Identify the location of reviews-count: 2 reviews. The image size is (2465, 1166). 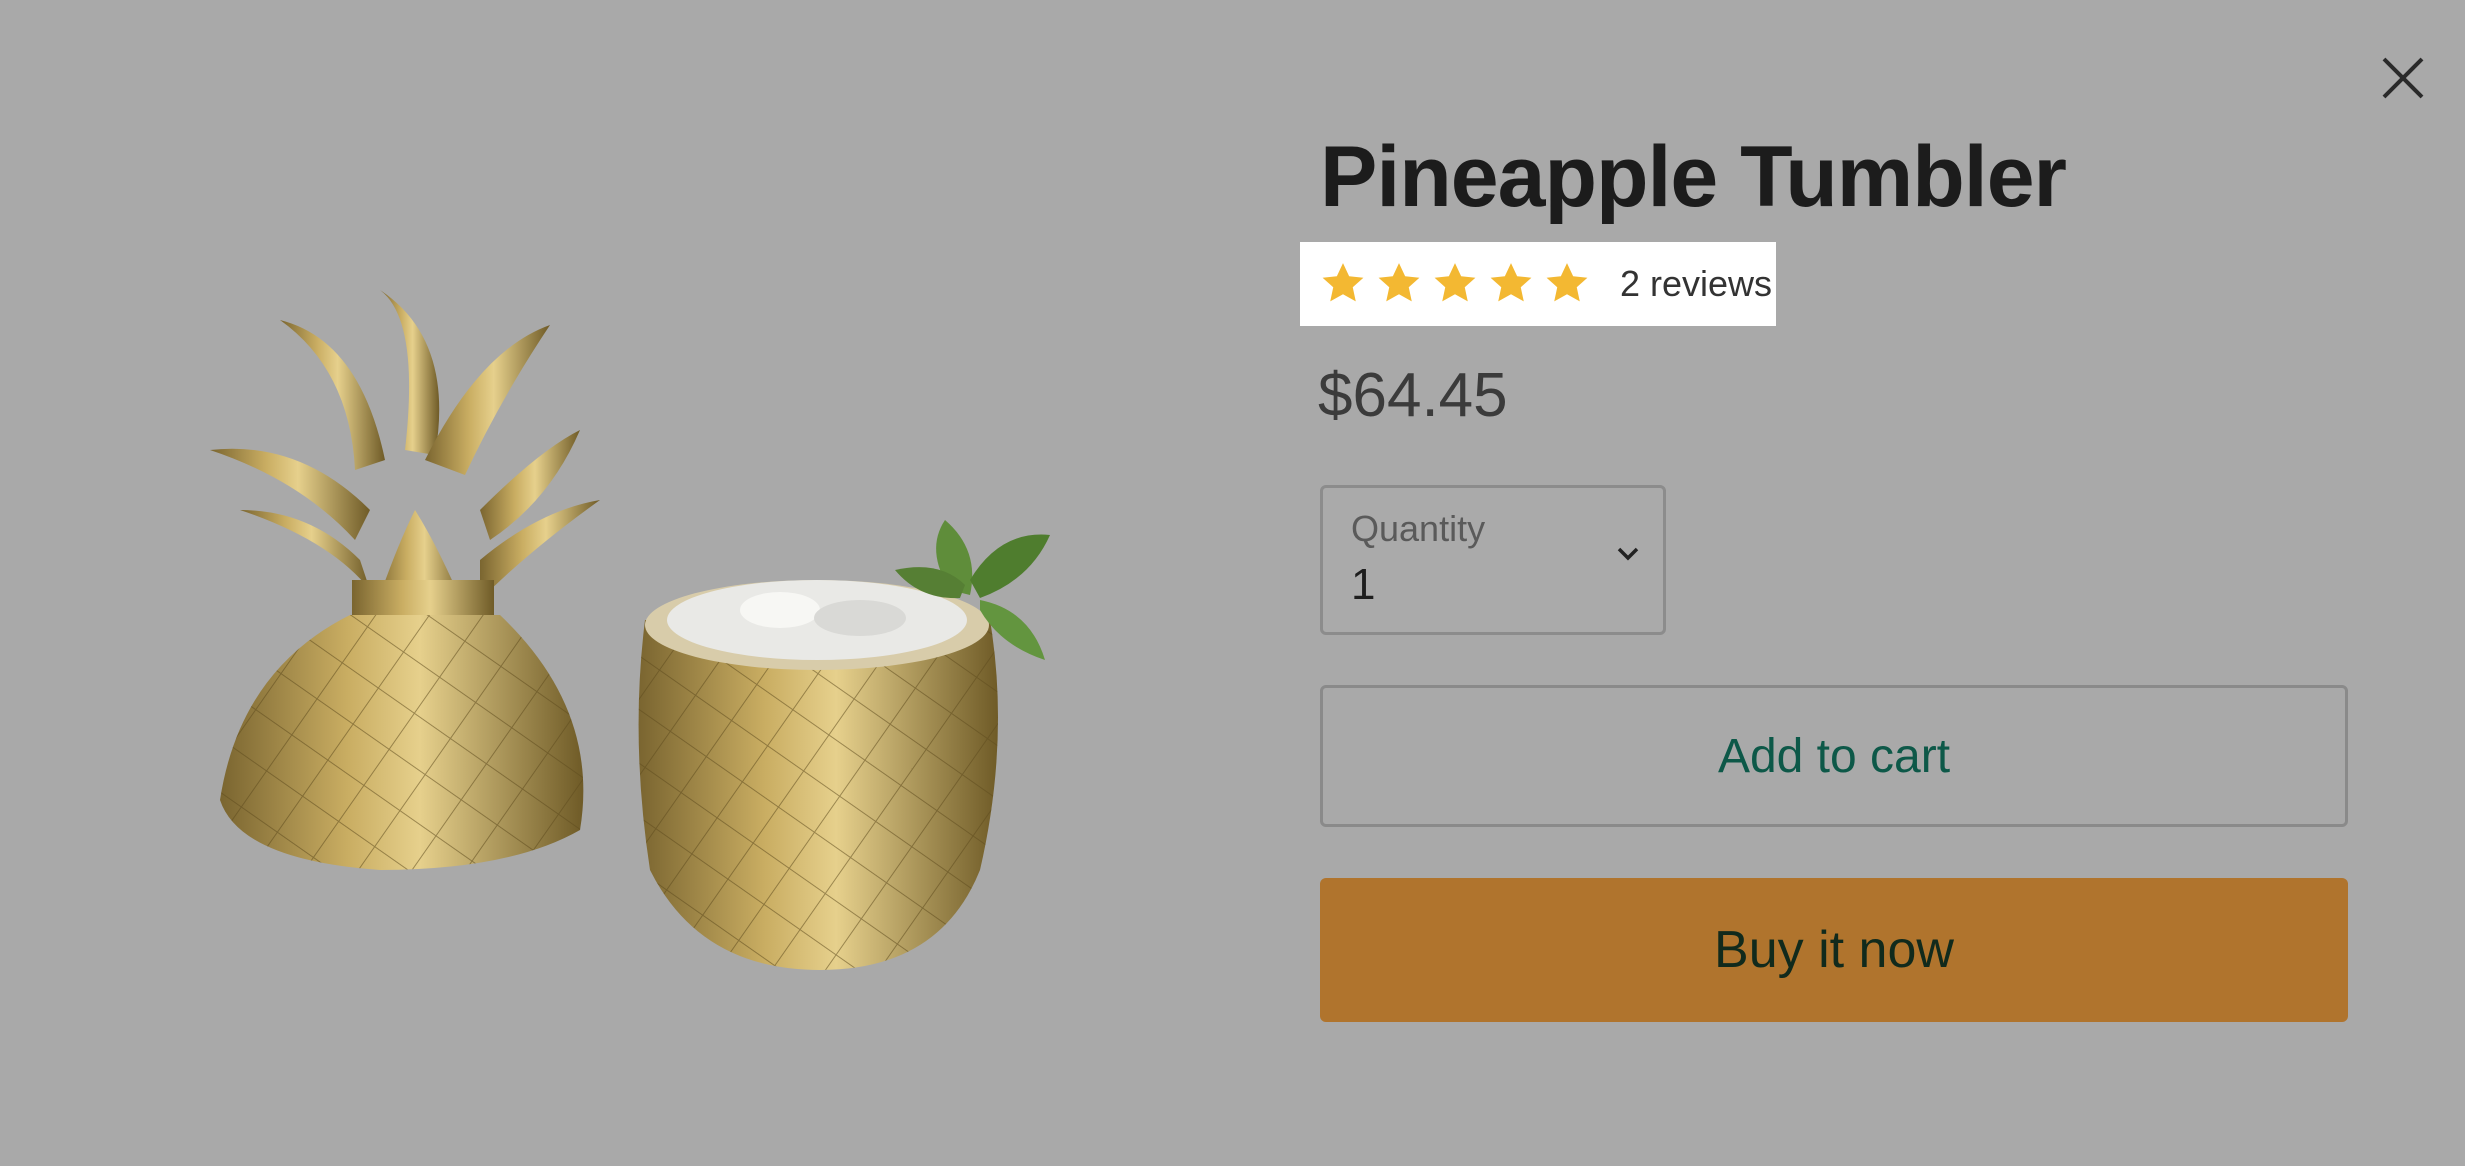
(1696, 284).